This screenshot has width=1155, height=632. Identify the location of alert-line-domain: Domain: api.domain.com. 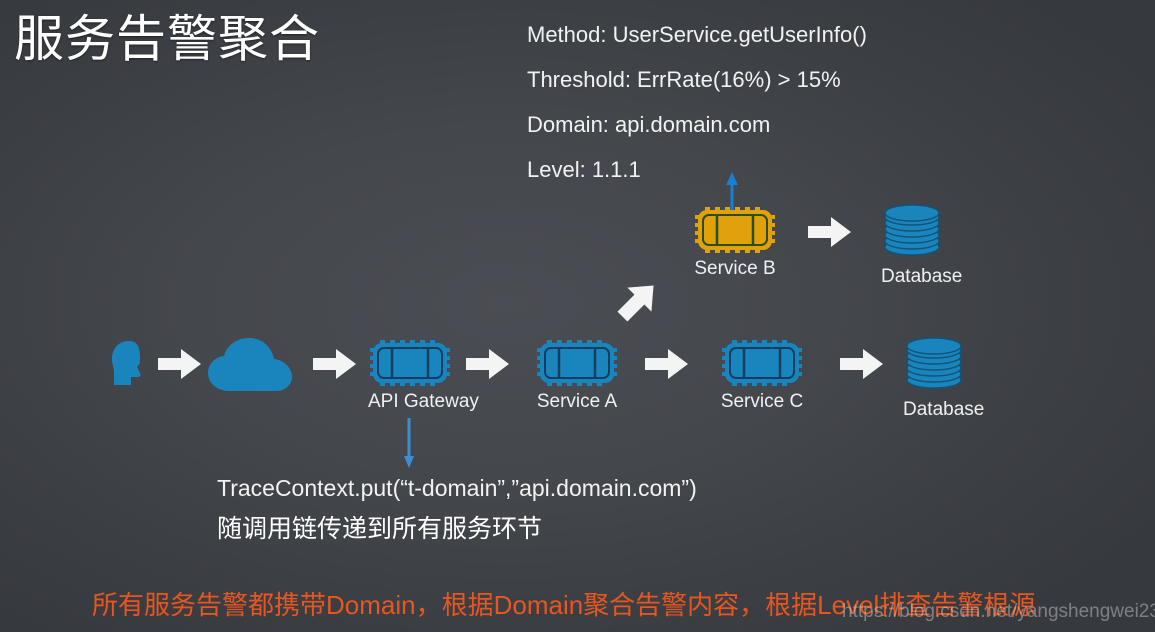
(649, 124).